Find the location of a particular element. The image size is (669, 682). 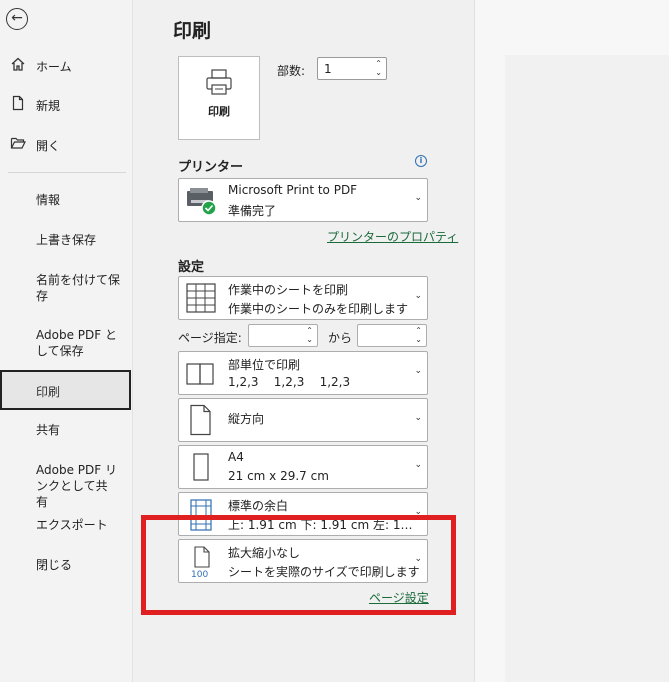

collate-dropdown: 部単位で印刷 1,2,3 1,2,3 1,2,3 ⌄ is located at coordinates (303, 373).